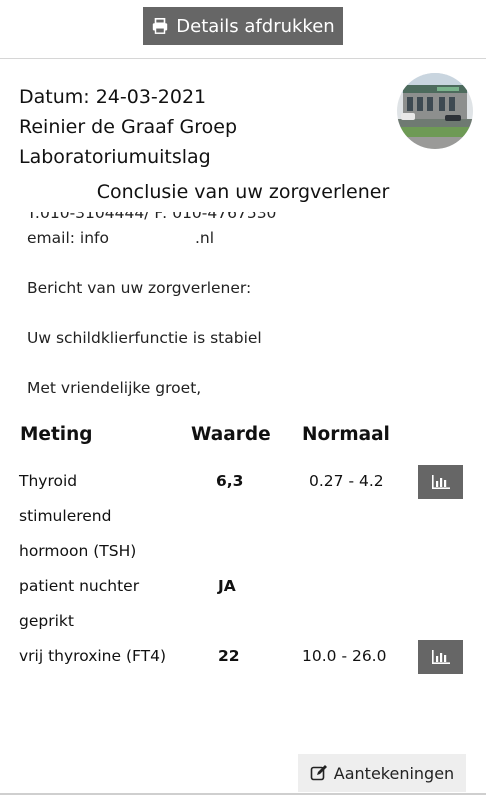  Describe the element at coordinates (152, 217) in the screenshot. I see `contact-line: T:010-3104444/ F: 010-4767530` at that location.